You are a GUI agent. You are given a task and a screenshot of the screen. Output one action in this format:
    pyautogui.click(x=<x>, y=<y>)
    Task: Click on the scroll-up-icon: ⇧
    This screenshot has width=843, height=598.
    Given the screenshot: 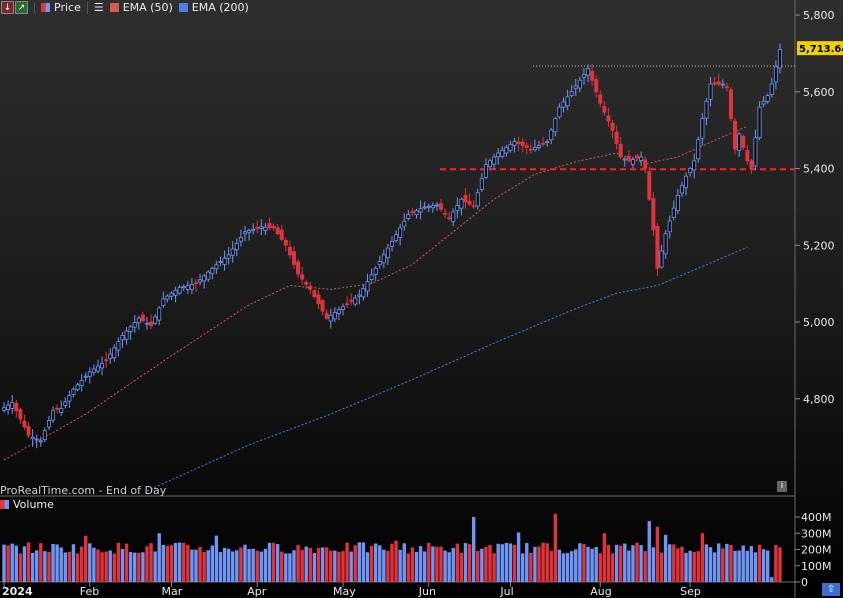 What is the action you would take?
    pyautogui.click(x=831, y=589)
    